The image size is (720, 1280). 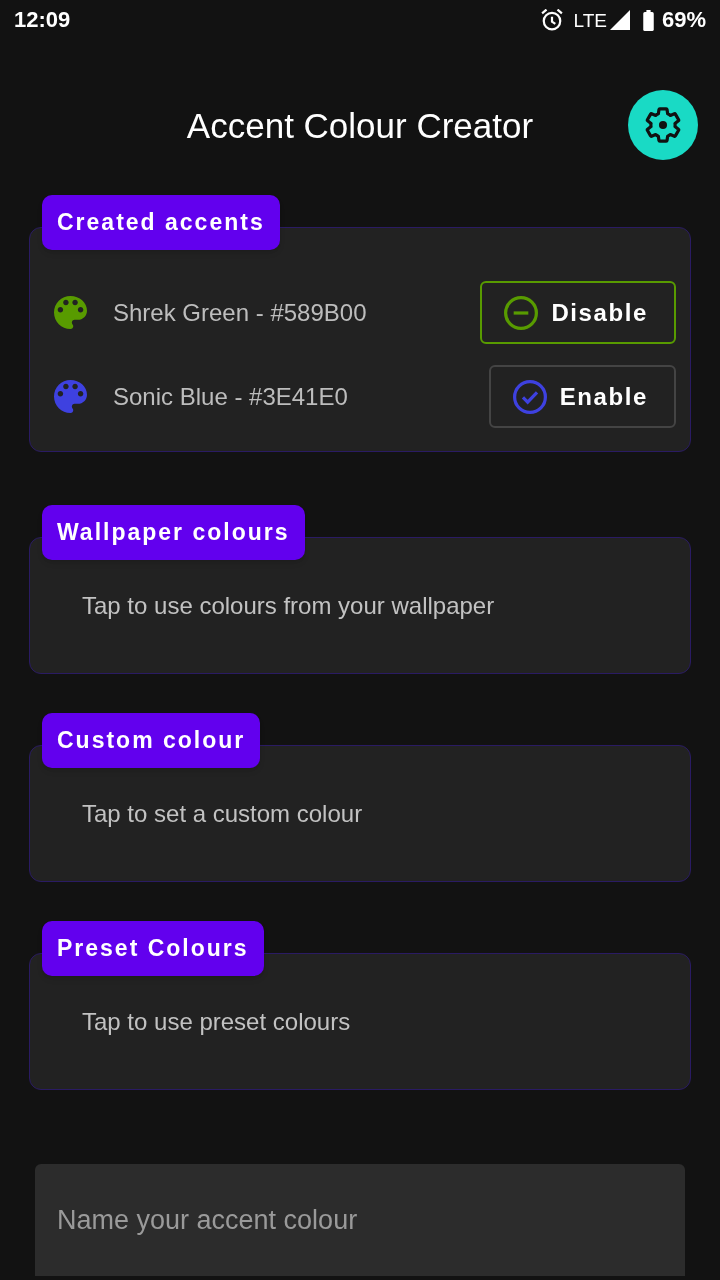 What do you see at coordinates (151, 740) in the screenshot?
I see `section-title: Custom colour` at bounding box center [151, 740].